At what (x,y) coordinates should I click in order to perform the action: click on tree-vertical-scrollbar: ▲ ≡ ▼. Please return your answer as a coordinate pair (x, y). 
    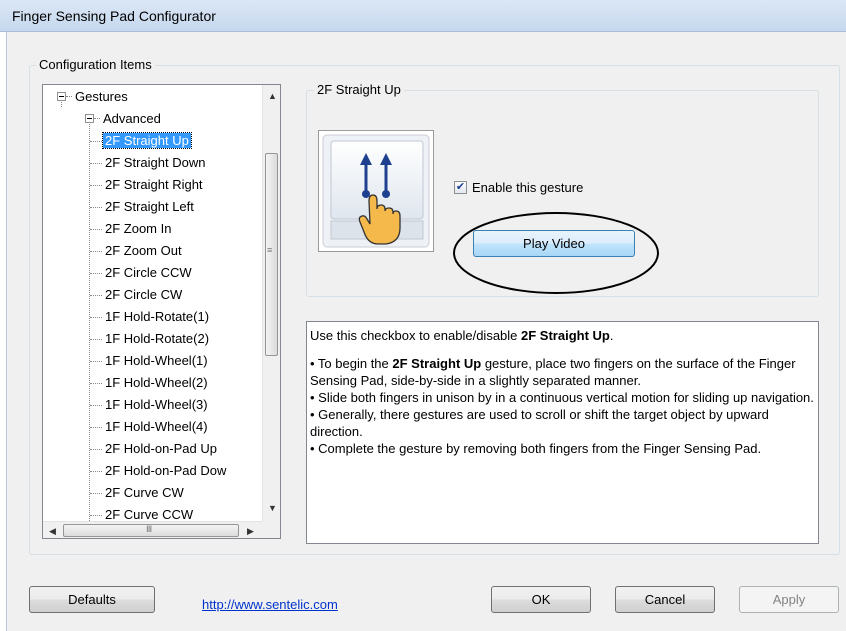
    Looking at the image, I should click on (271, 303).